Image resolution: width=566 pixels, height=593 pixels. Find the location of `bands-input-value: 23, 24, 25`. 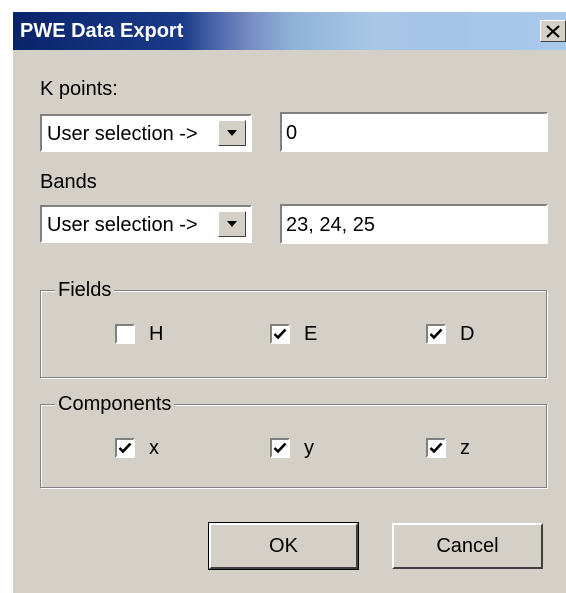

bands-input-value: 23, 24, 25 is located at coordinates (330, 225).